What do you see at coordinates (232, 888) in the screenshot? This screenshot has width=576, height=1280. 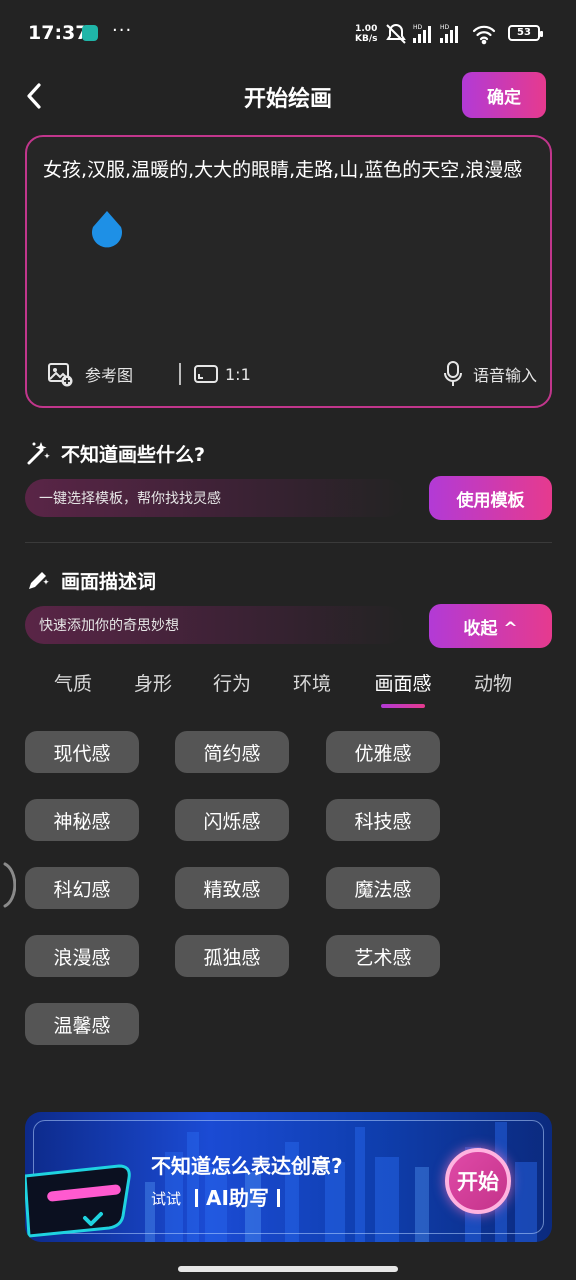 I see `chip-exquisite: 精致感` at bounding box center [232, 888].